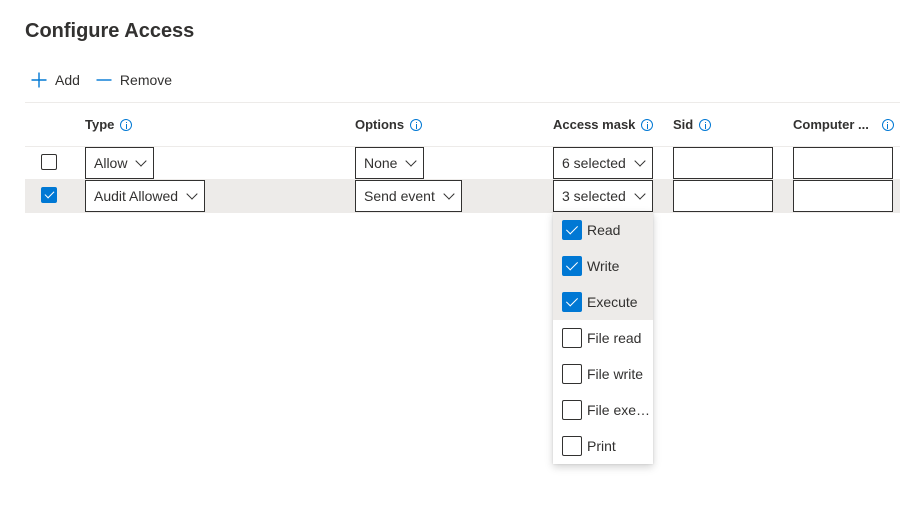 This screenshot has width=912, height=509. What do you see at coordinates (136, 196) in the screenshot?
I see `type-dropdown-value: Audit Allowed` at bounding box center [136, 196].